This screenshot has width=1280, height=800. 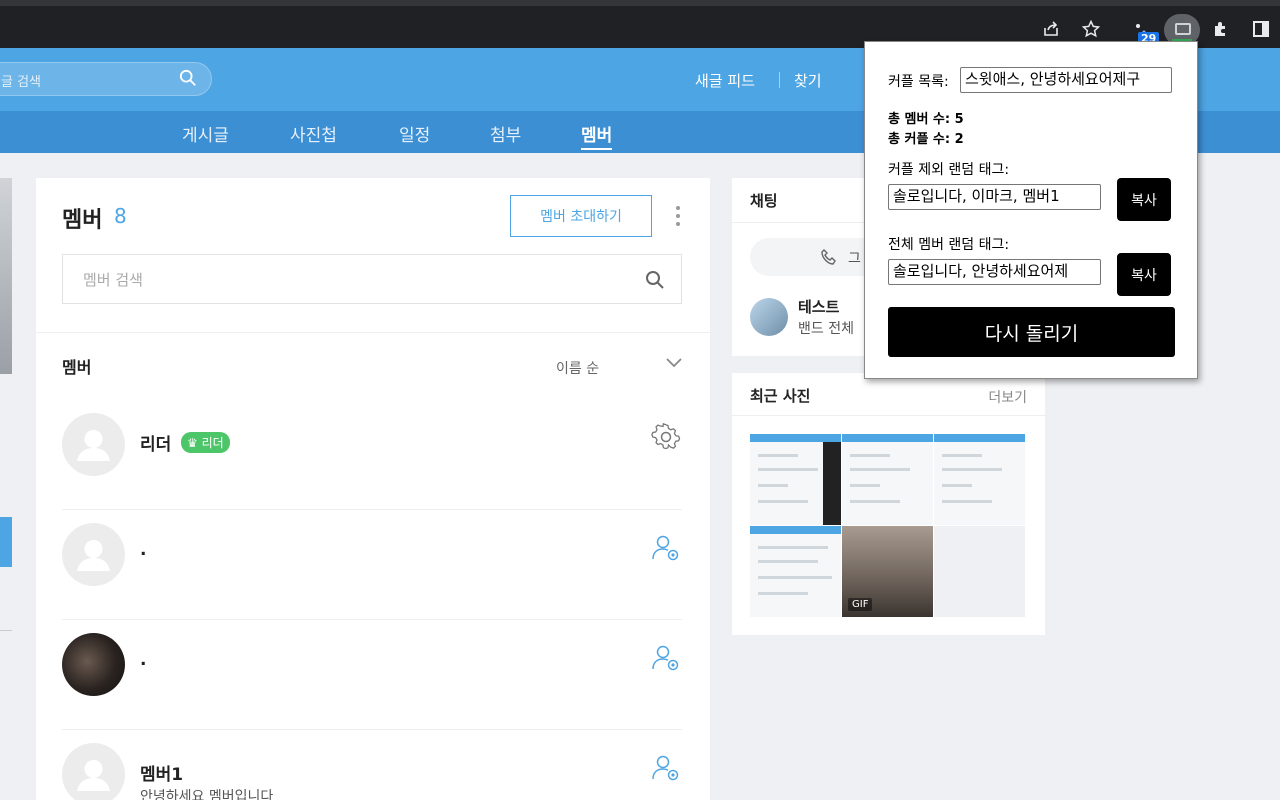 What do you see at coordinates (1007, 397) in the screenshot?
I see `photos-more-link: 더보기` at bounding box center [1007, 397].